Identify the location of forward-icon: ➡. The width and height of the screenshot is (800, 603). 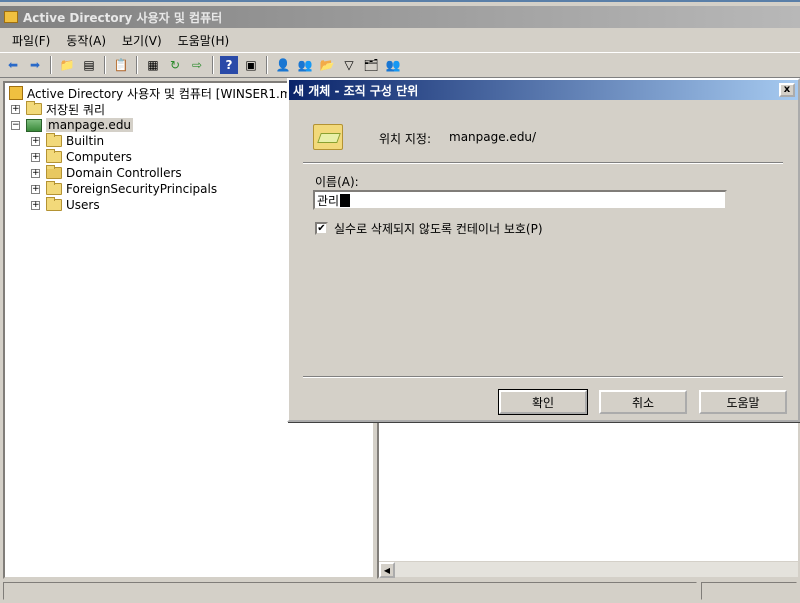
(35, 65).